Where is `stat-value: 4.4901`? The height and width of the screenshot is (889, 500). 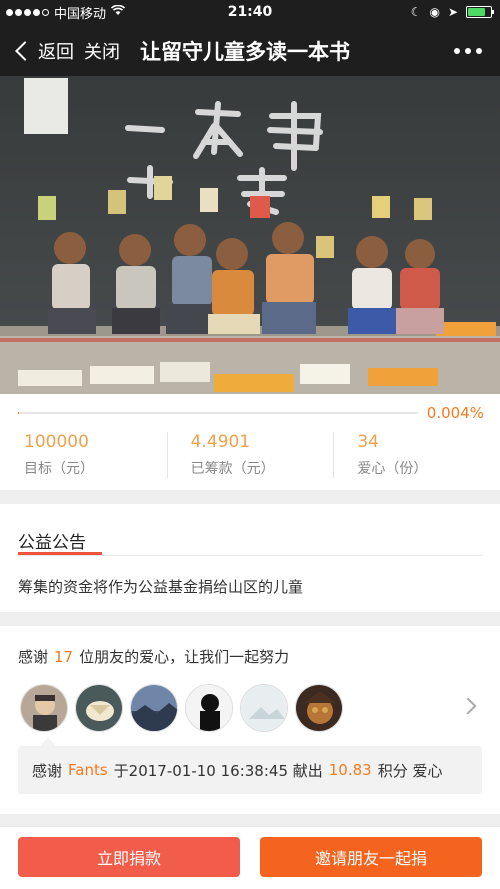 stat-value: 4.4901 is located at coordinates (220, 442).